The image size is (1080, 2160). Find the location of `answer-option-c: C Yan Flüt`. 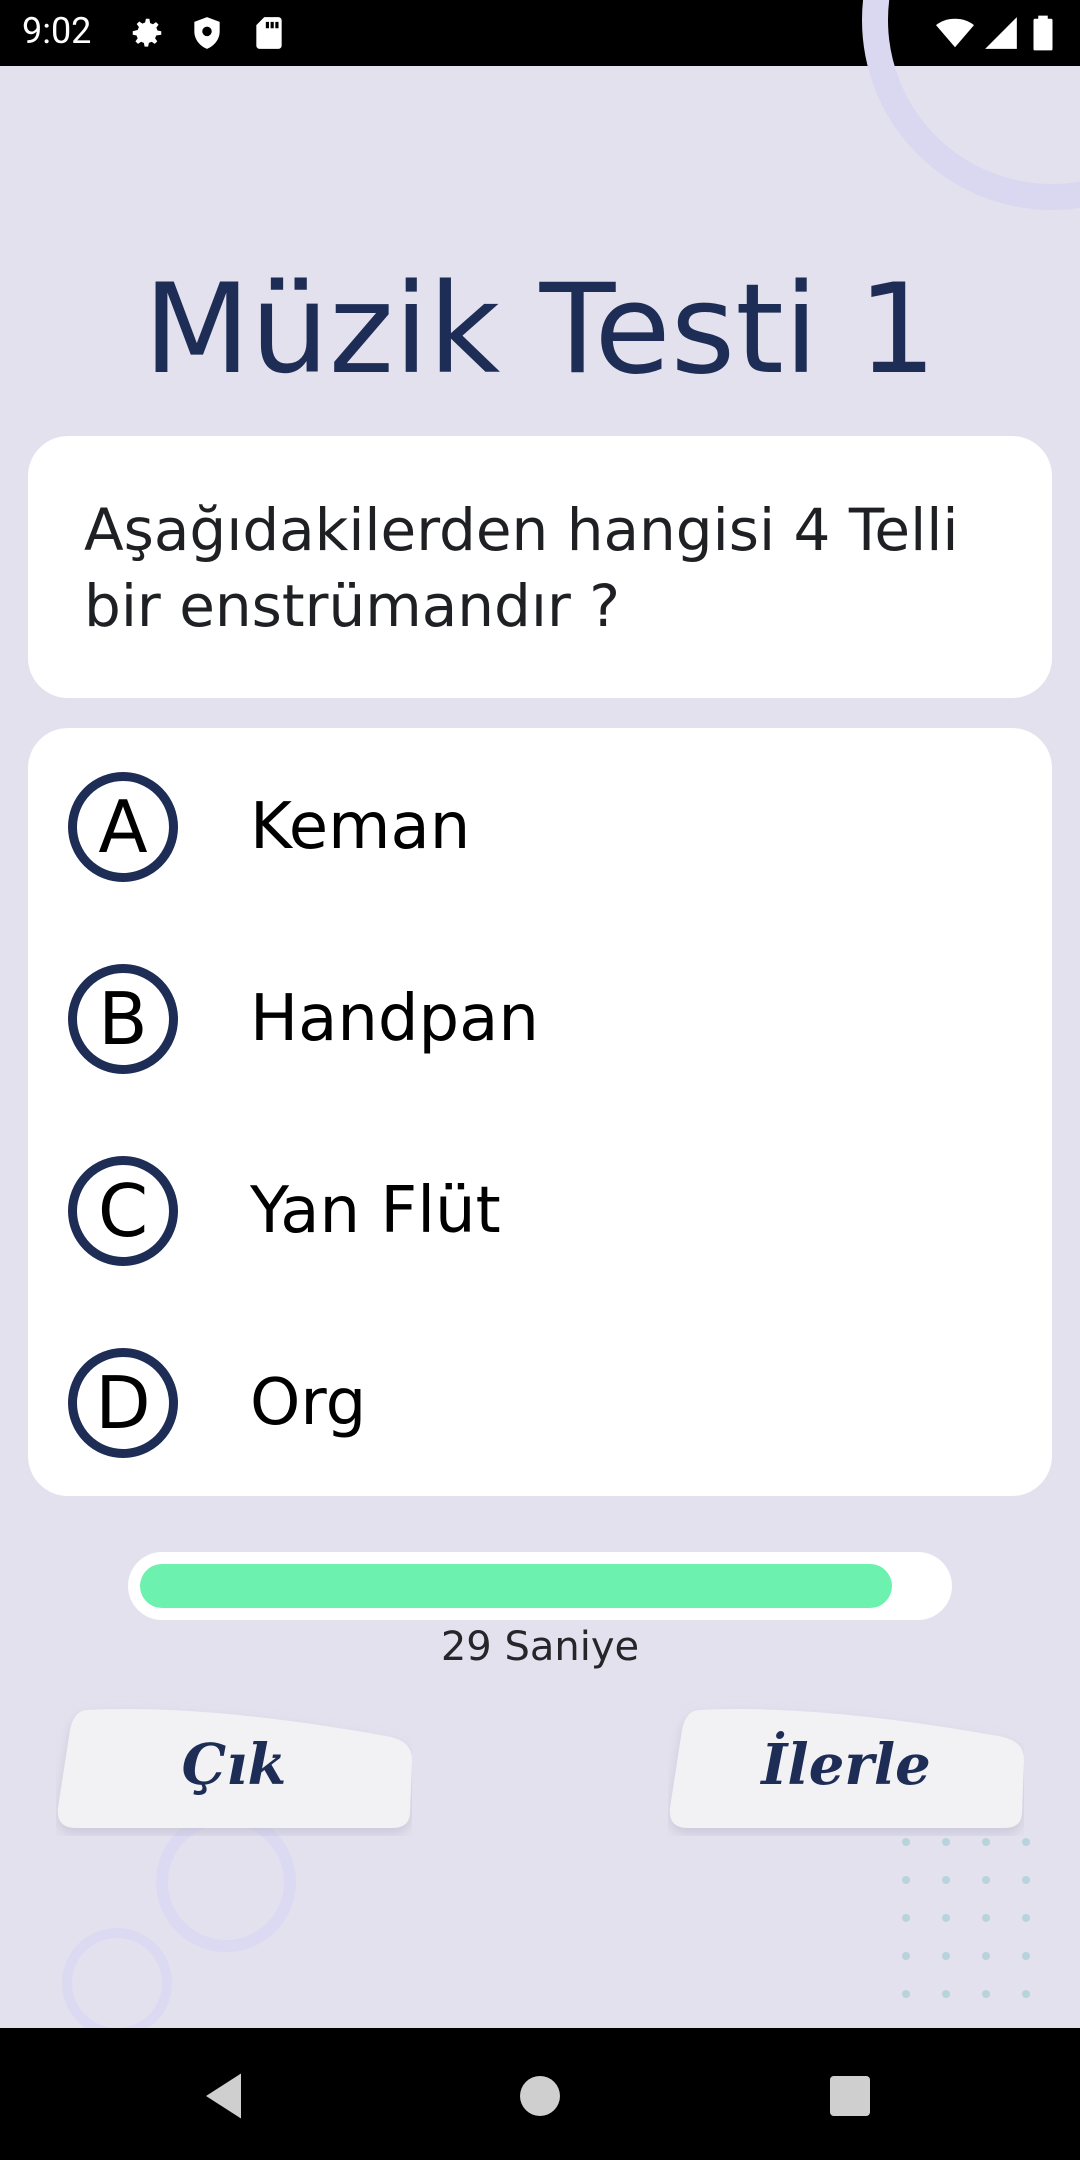

answer-option-c: C Yan Flüt is located at coordinates (538, 1212).